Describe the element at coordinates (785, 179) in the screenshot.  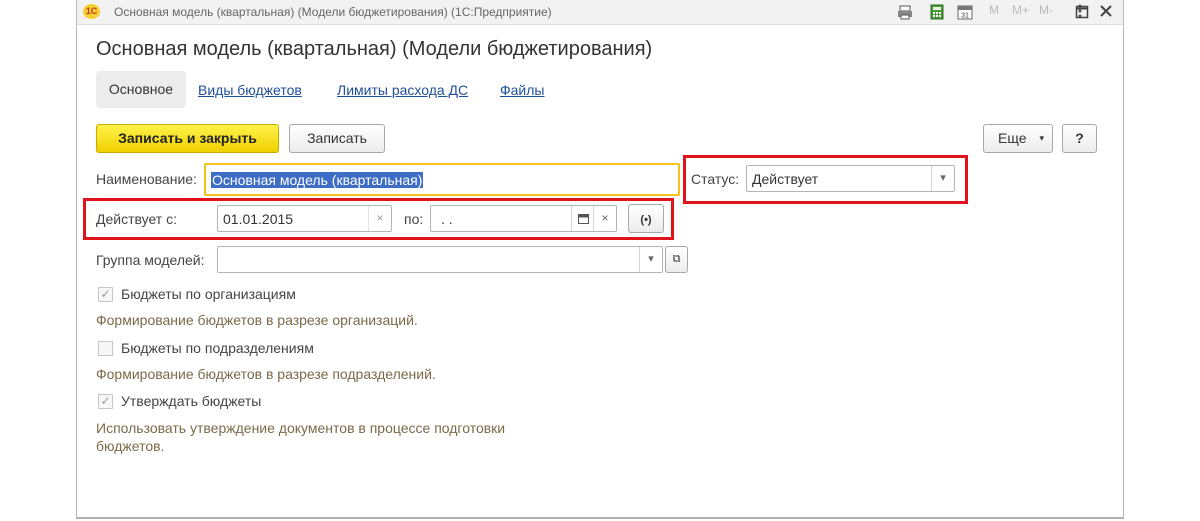
I see `status-value: Действует` at that location.